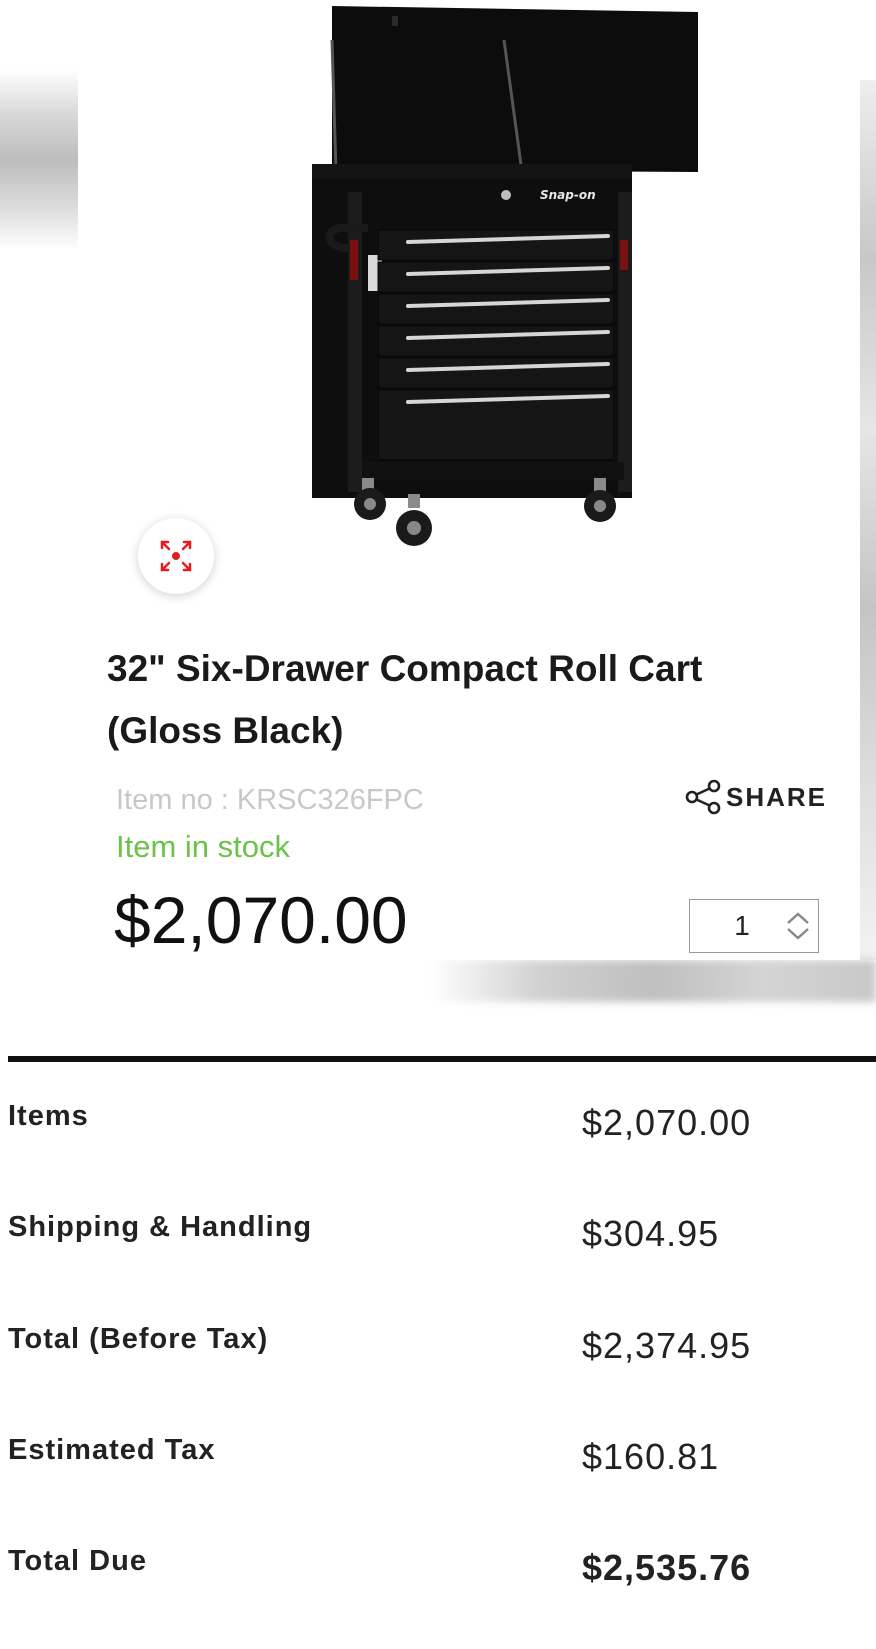 The image size is (876, 1649). I want to click on summary-value: $304.95, so click(651, 1233).